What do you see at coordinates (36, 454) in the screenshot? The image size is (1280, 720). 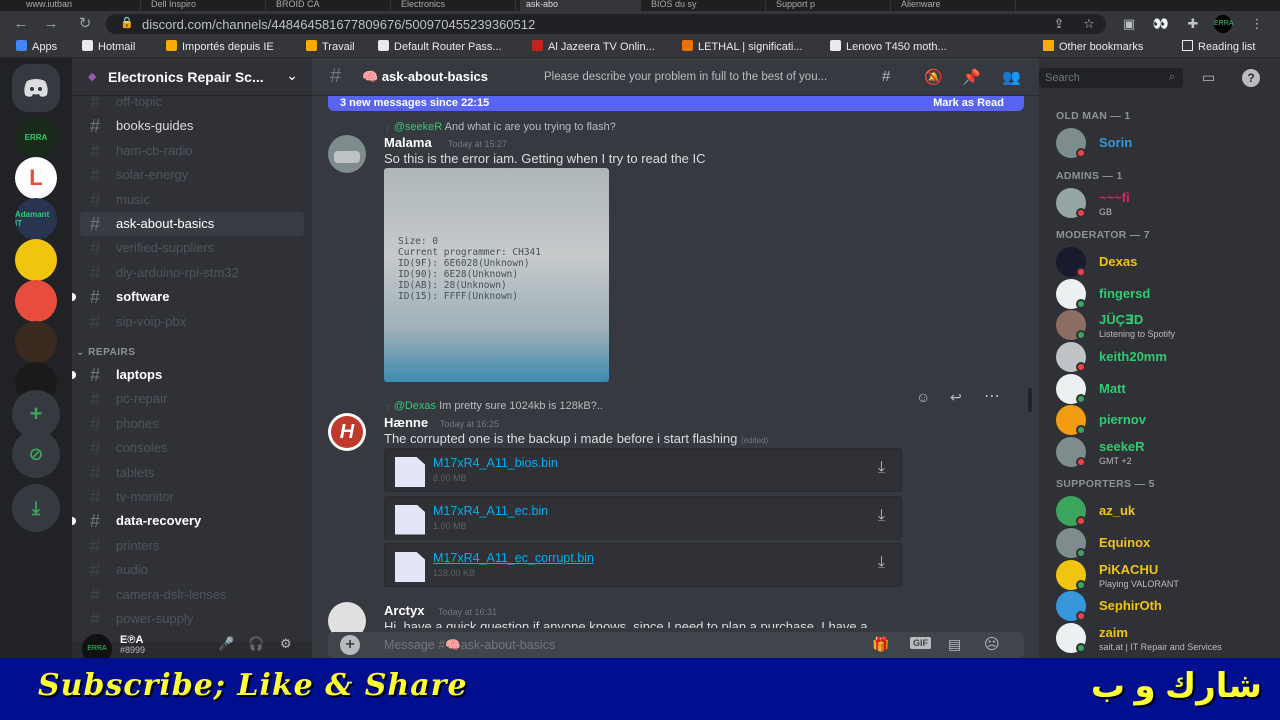 I see `explore-servers-icon: ⊘` at bounding box center [36, 454].